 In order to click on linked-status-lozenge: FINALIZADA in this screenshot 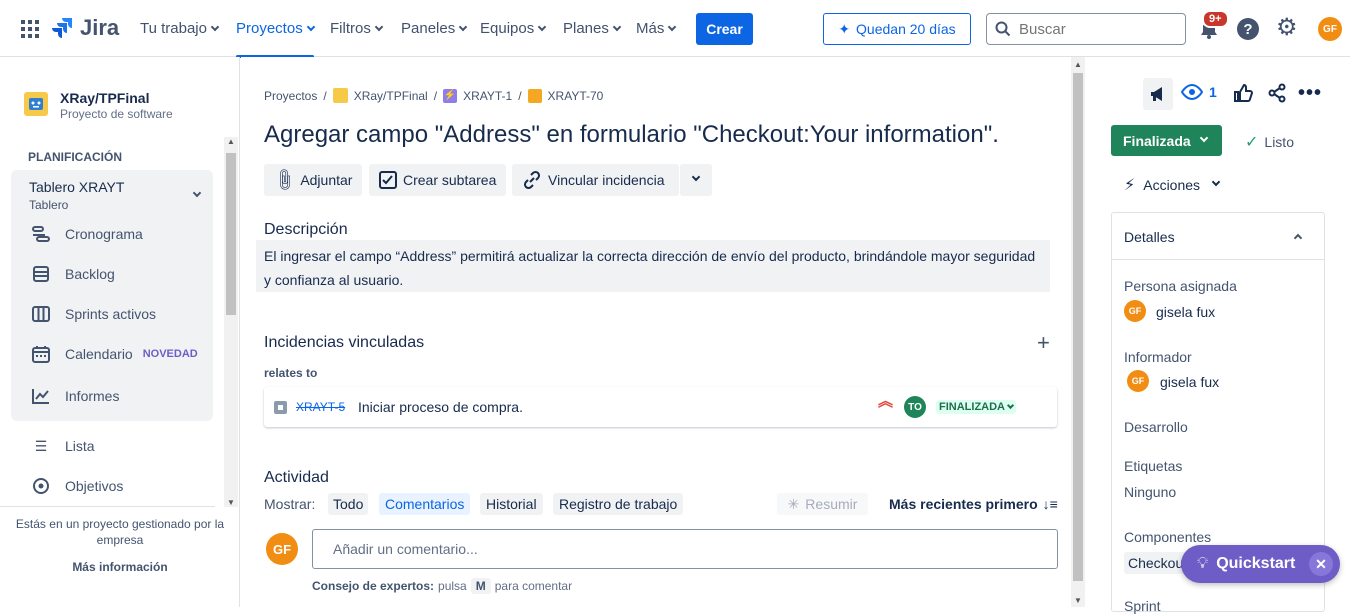, I will do `click(976, 407)`.